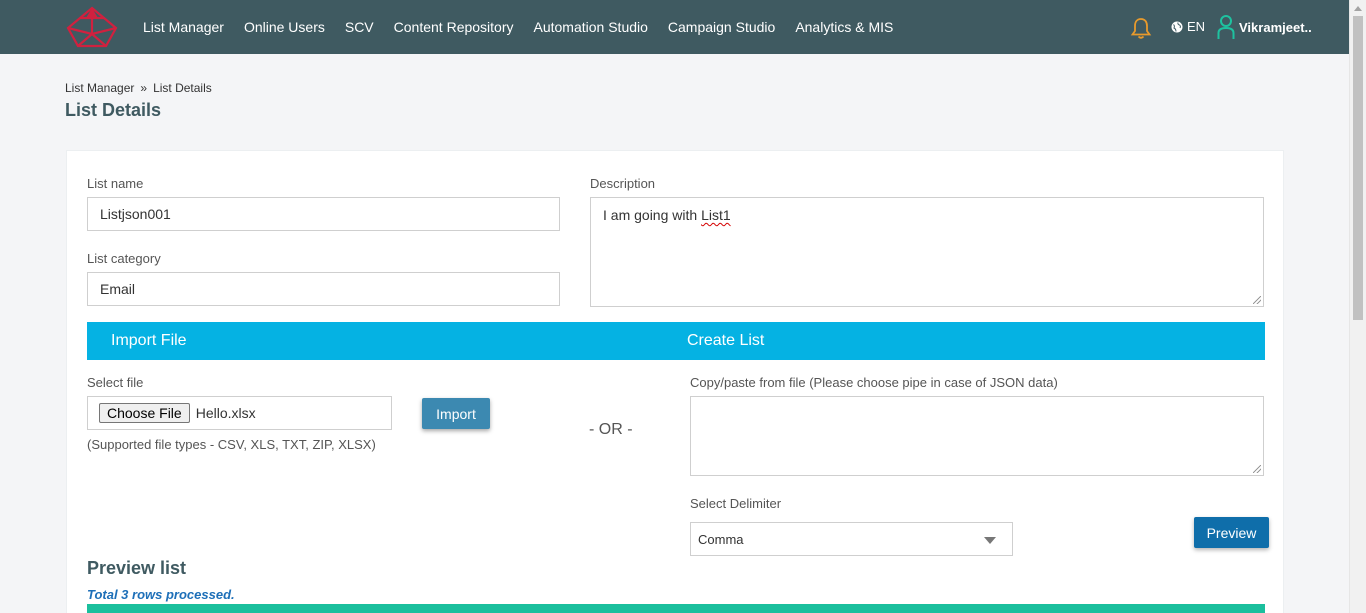 The height and width of the screenshot is (613, 1366). I want to click on page-title: List Details, so click(113, 110).